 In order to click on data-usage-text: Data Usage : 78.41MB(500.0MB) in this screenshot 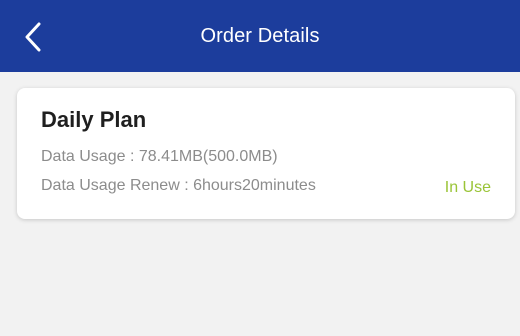, I will do `click(159, 156)`.